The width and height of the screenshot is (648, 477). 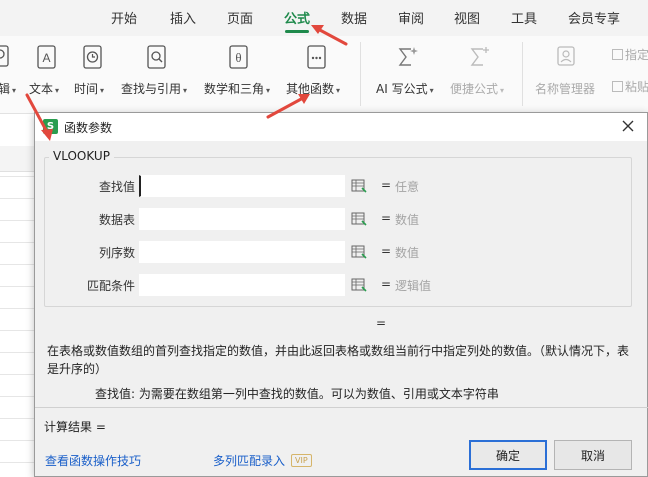 I want to click on ribbon-label-lookup: 查找与引用, so click(x=151, y=89).